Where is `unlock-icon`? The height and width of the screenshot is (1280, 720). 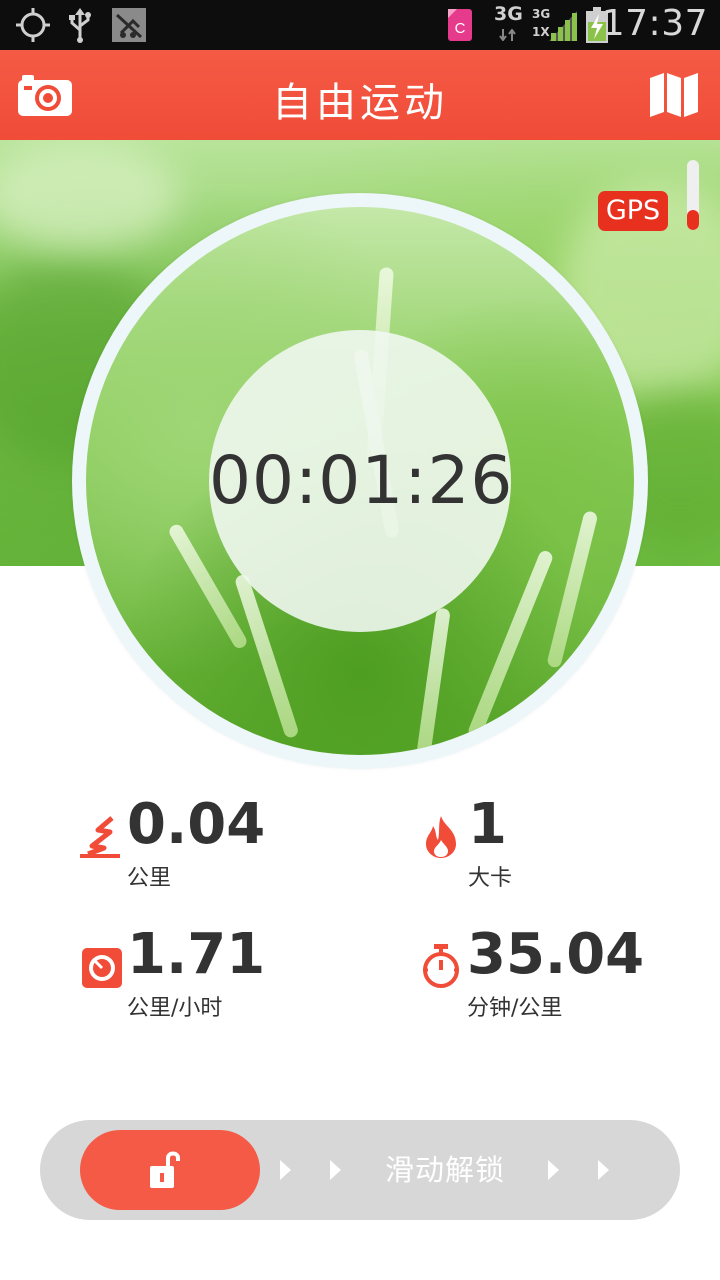
unlock-icon is located at coordinates (165, 1169).